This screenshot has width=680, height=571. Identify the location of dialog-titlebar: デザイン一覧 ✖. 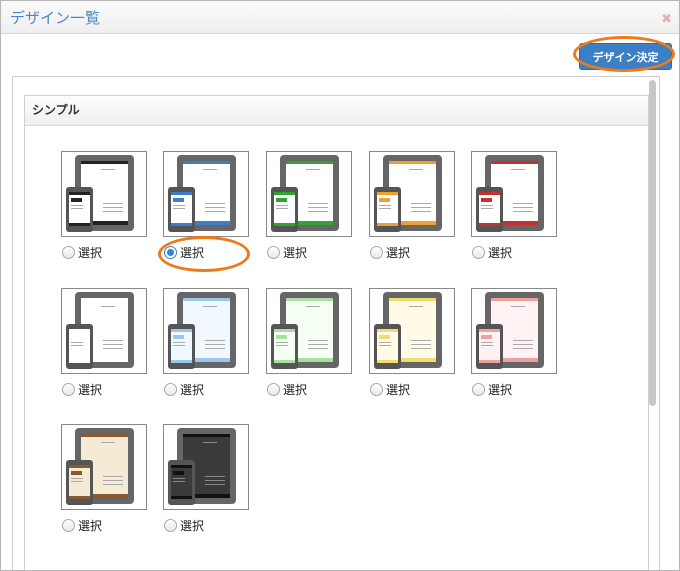
(340, 17).